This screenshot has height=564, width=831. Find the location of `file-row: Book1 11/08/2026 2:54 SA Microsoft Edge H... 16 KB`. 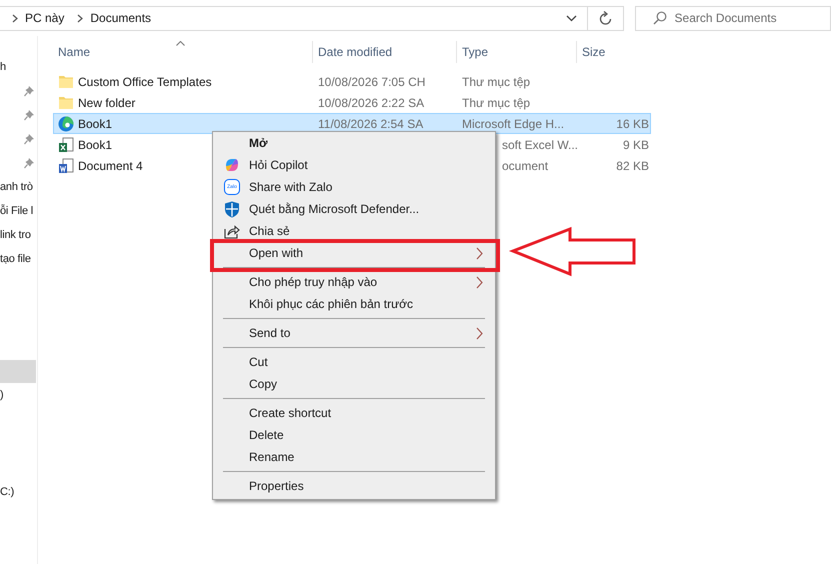

file-row: Book1 11/08/2026 2:54 SA Microsoft Edge H... 16 KB is located at coordinates (352, 123).